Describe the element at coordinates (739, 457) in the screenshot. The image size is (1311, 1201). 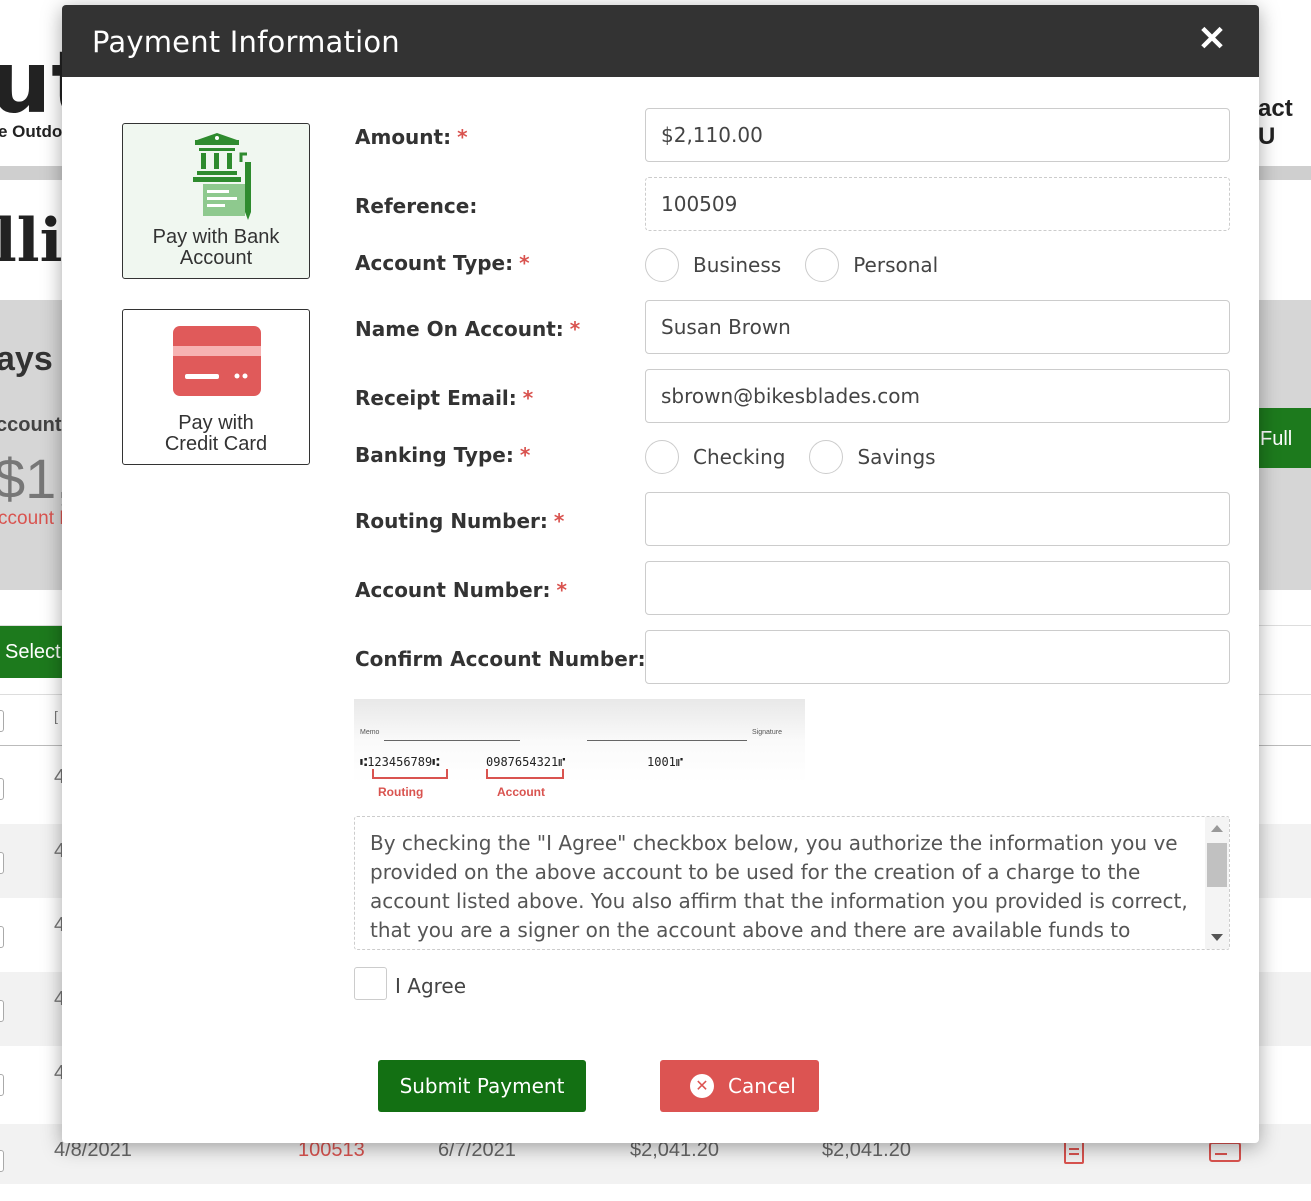
I see `banking-type-checking-label: Checking` at that location.